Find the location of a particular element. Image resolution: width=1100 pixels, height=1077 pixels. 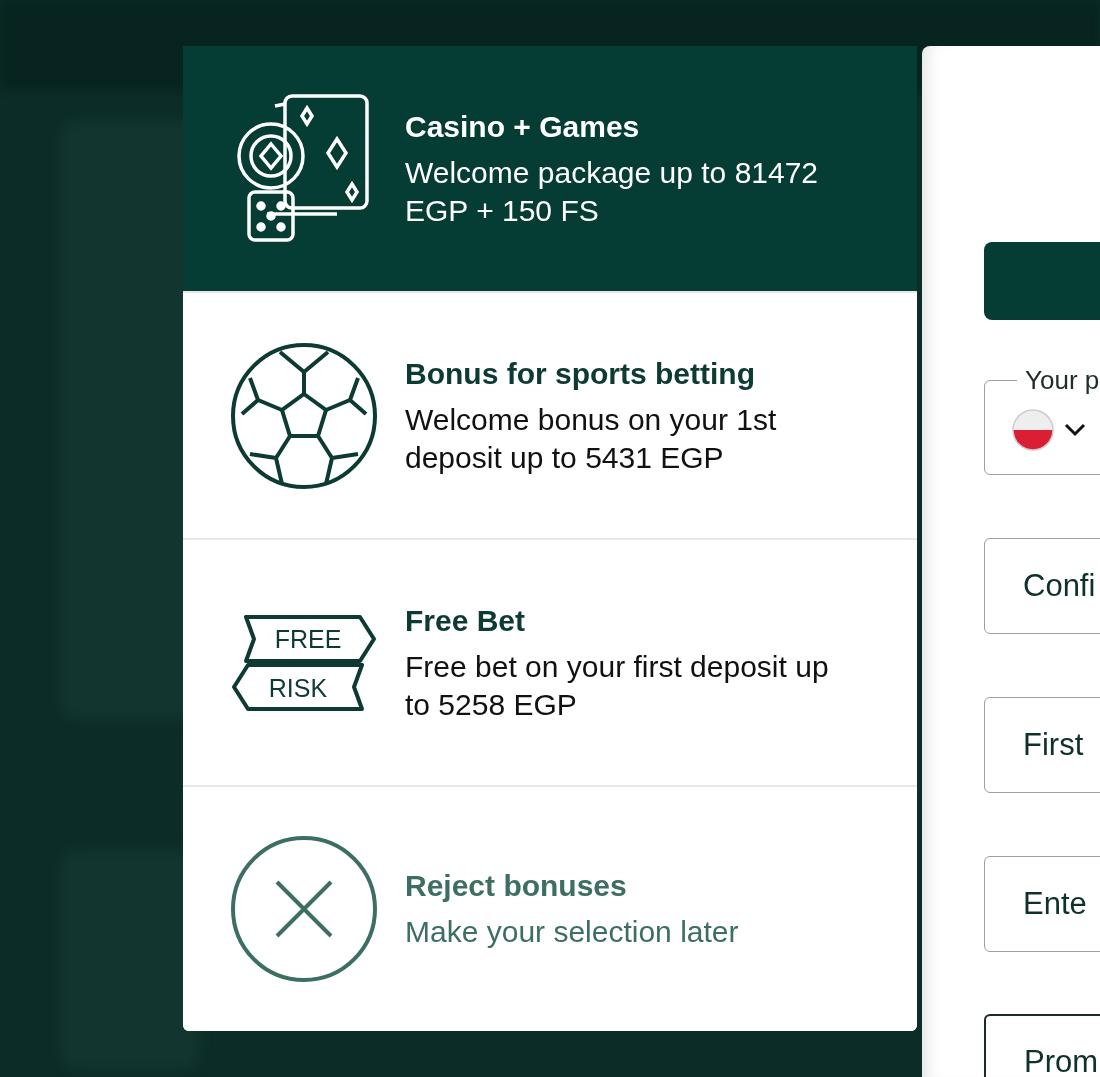

bonus-description: Make your selection later is located at coordinates (572, 932).